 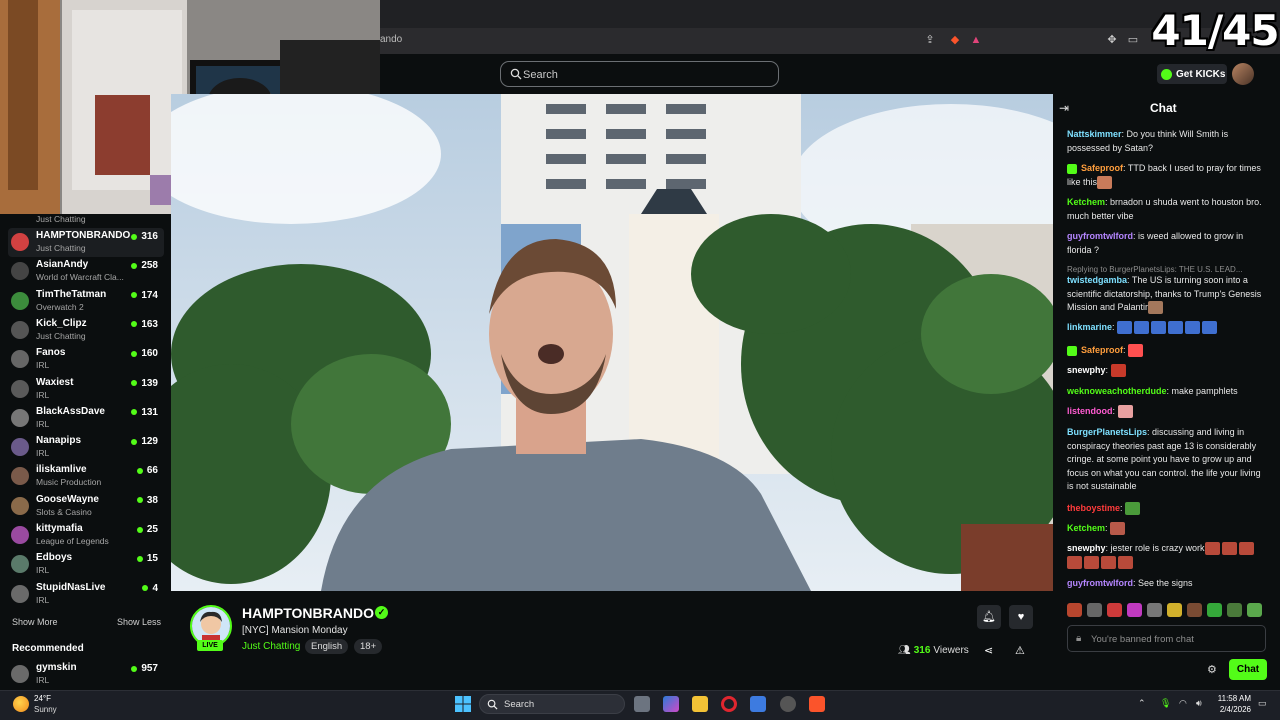 What do you see at coordinates (152, 500) in the screenshot?
I see `viewer-count-value: 38` at bounding box center [152, 500].